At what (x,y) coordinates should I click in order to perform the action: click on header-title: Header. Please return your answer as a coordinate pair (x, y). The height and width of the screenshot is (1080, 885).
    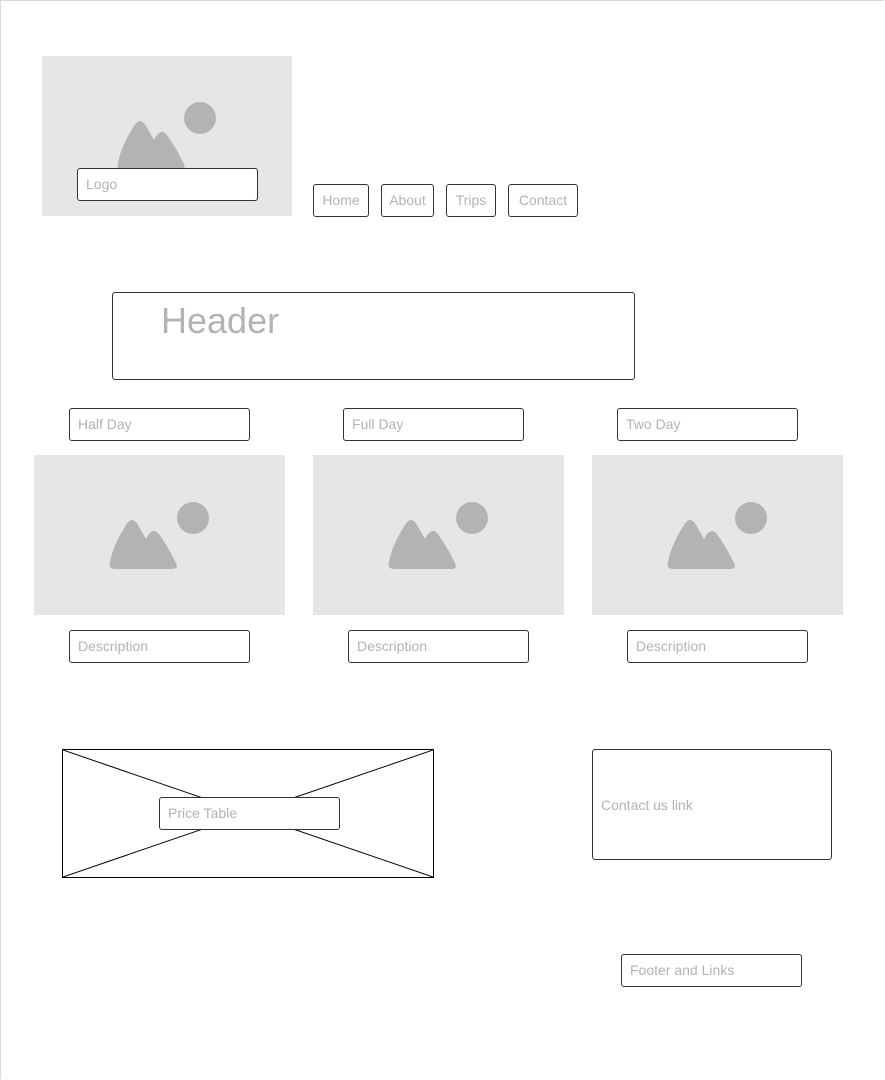
    Looking at the image, I should click on (220, 320).